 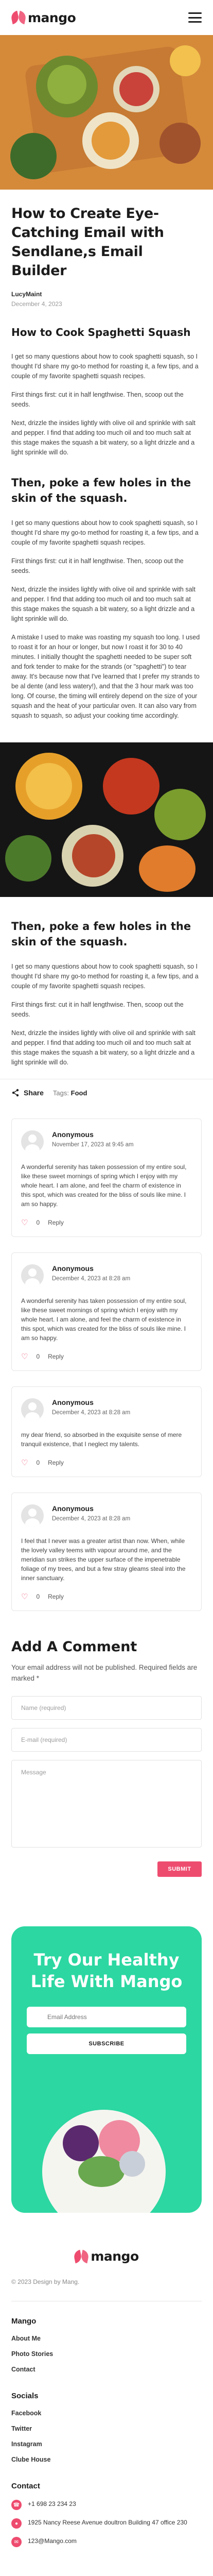 What do you see at coordinates (106, 2043) in the screenshot?
I see `subscribe-button: SUBSCRIBE` at bounding box center [106, 2043].